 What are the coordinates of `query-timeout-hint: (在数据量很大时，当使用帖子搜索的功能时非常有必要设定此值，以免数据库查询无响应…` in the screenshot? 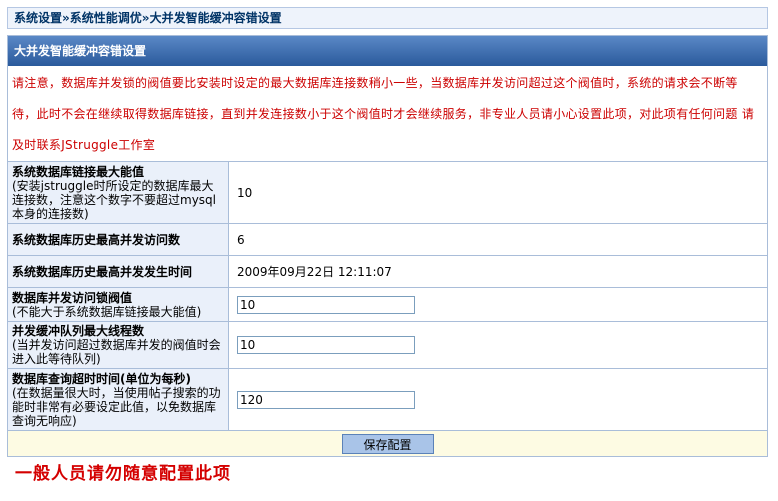 It's located at (116, 406).